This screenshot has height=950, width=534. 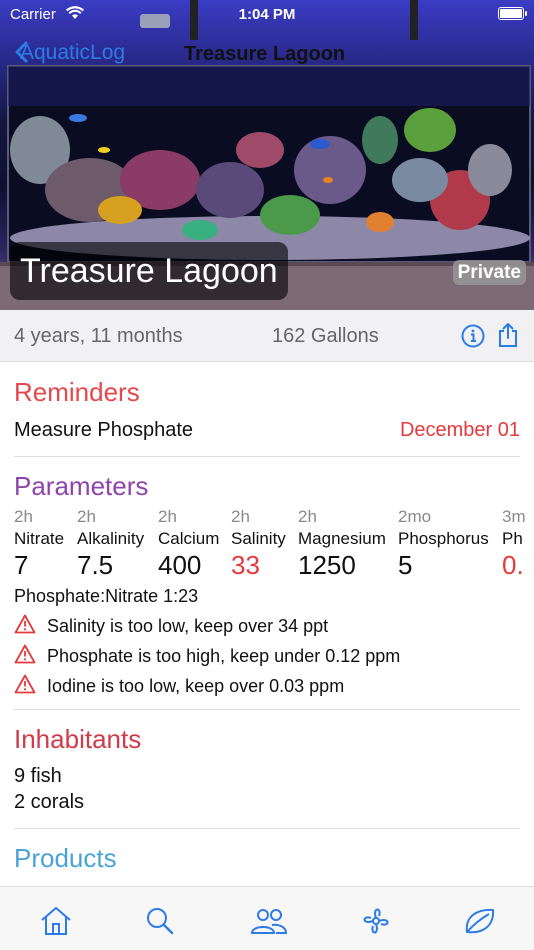 I want to click on tank-volume: 162 Gallons, so click(x=325, y=336).